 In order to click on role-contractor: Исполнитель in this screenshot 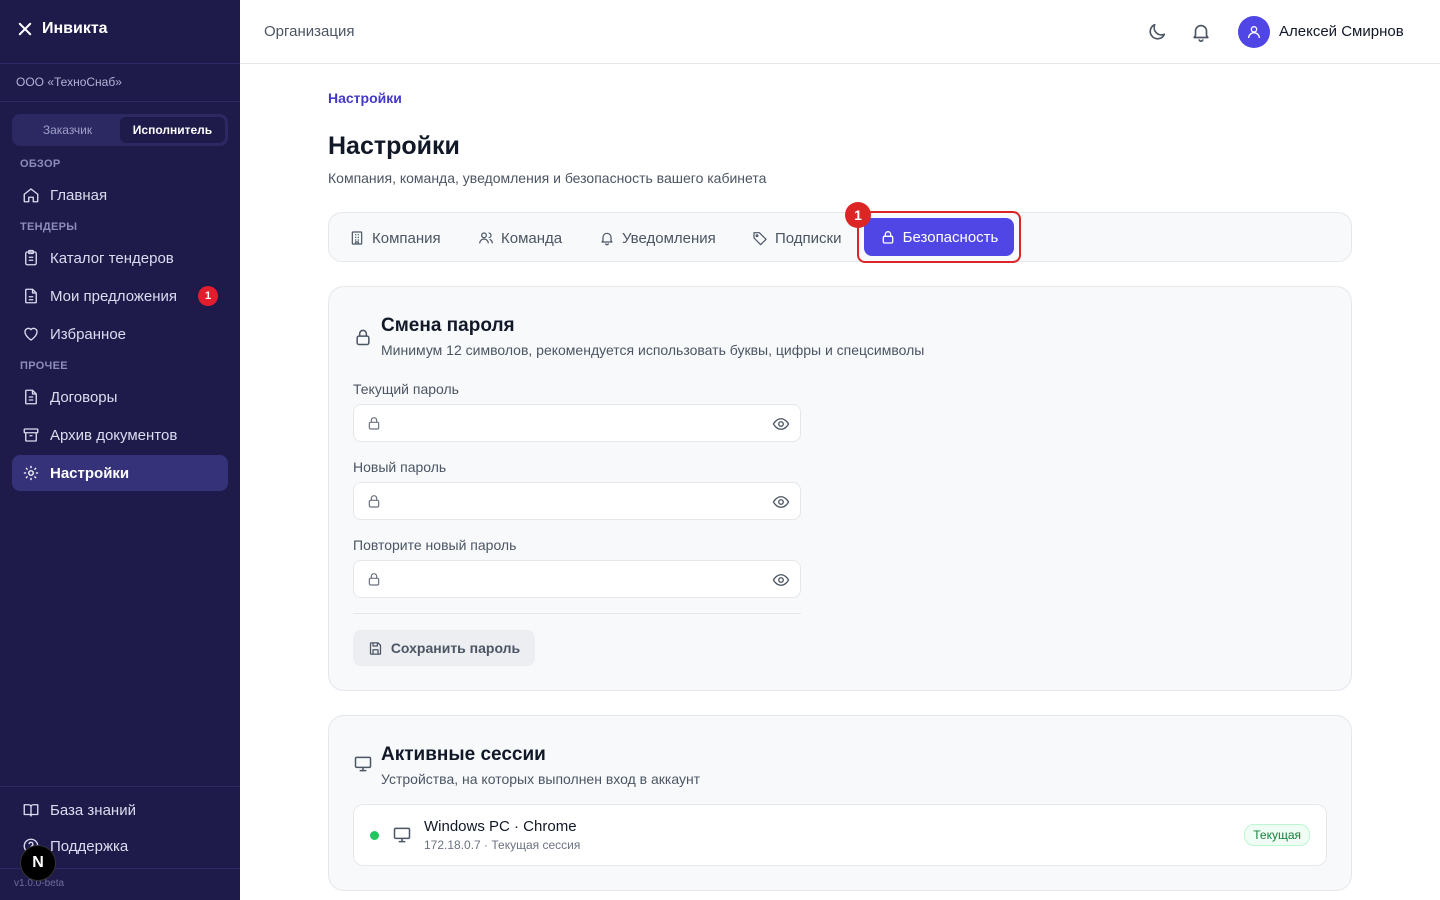, I will do `click(172, 130)`.